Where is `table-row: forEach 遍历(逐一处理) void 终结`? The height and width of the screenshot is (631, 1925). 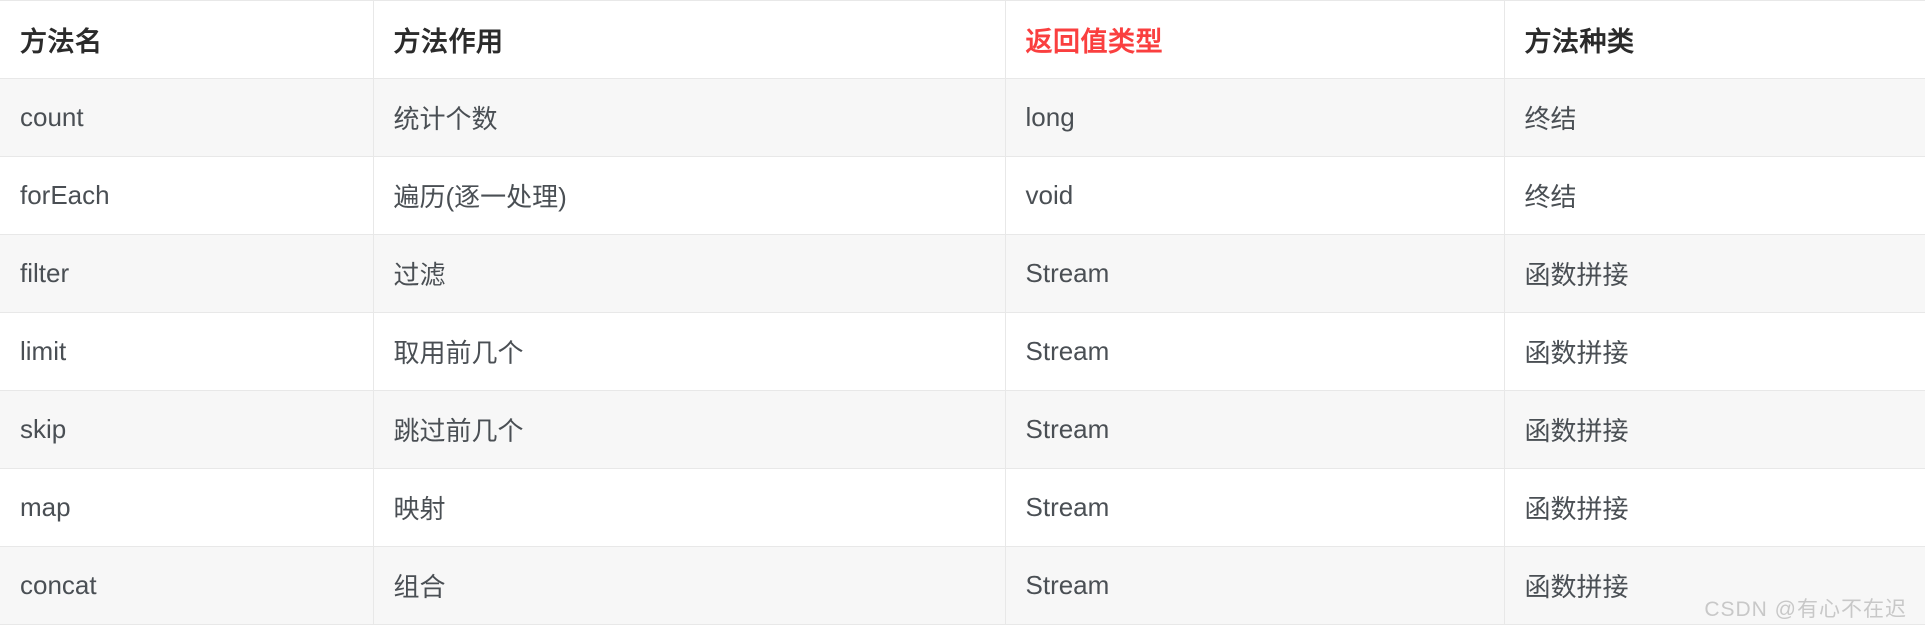 table-row: forEach 遍历(逐一处理) void 终结 is located at coordinates (962, 195).